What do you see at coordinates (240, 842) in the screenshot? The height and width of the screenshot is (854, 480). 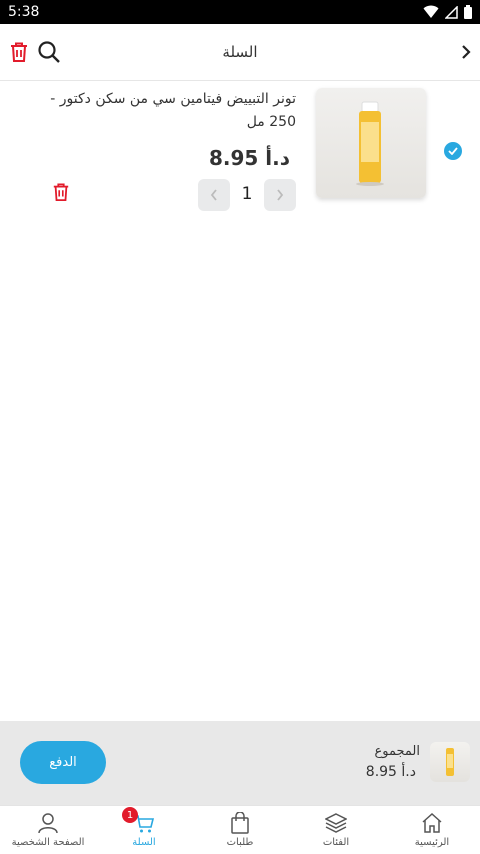 I see `nav-orders-label: طلبات` at bounding box center [240, 842].